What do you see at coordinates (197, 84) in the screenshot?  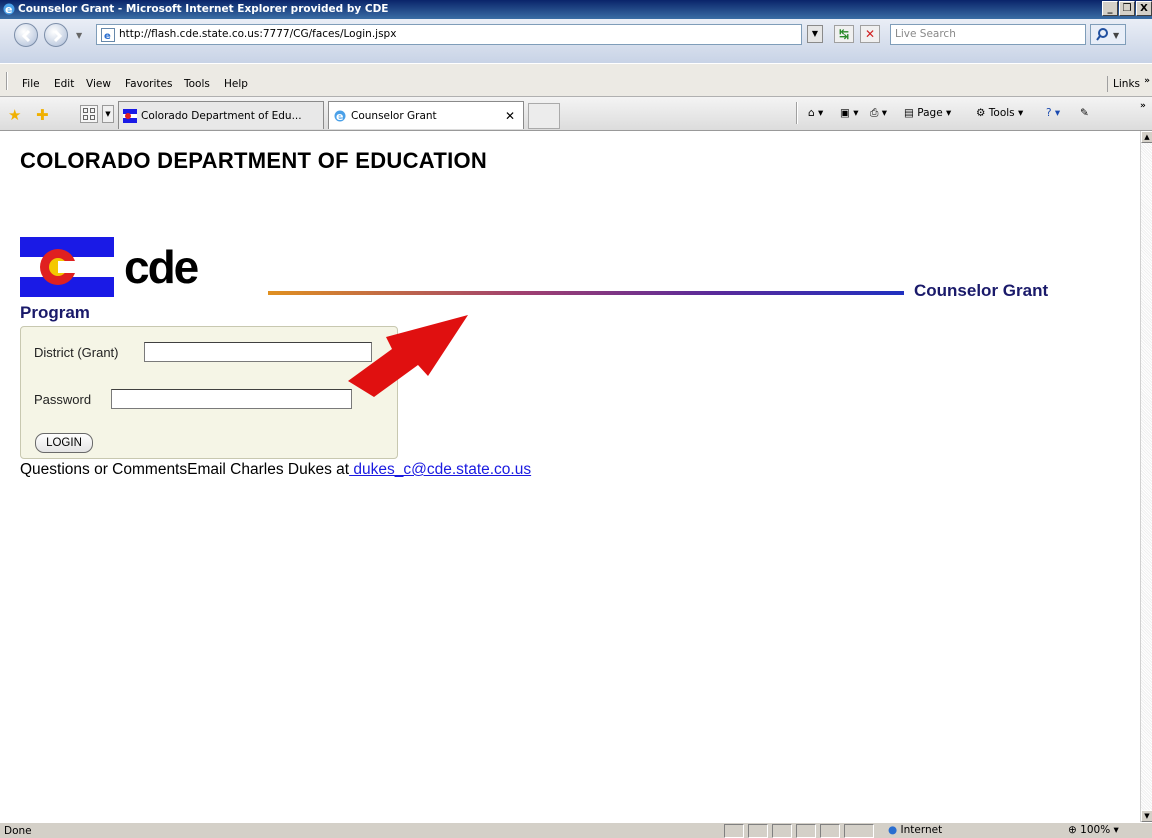 I see `menu-tools: Tools` at bounding box center [197, 84].